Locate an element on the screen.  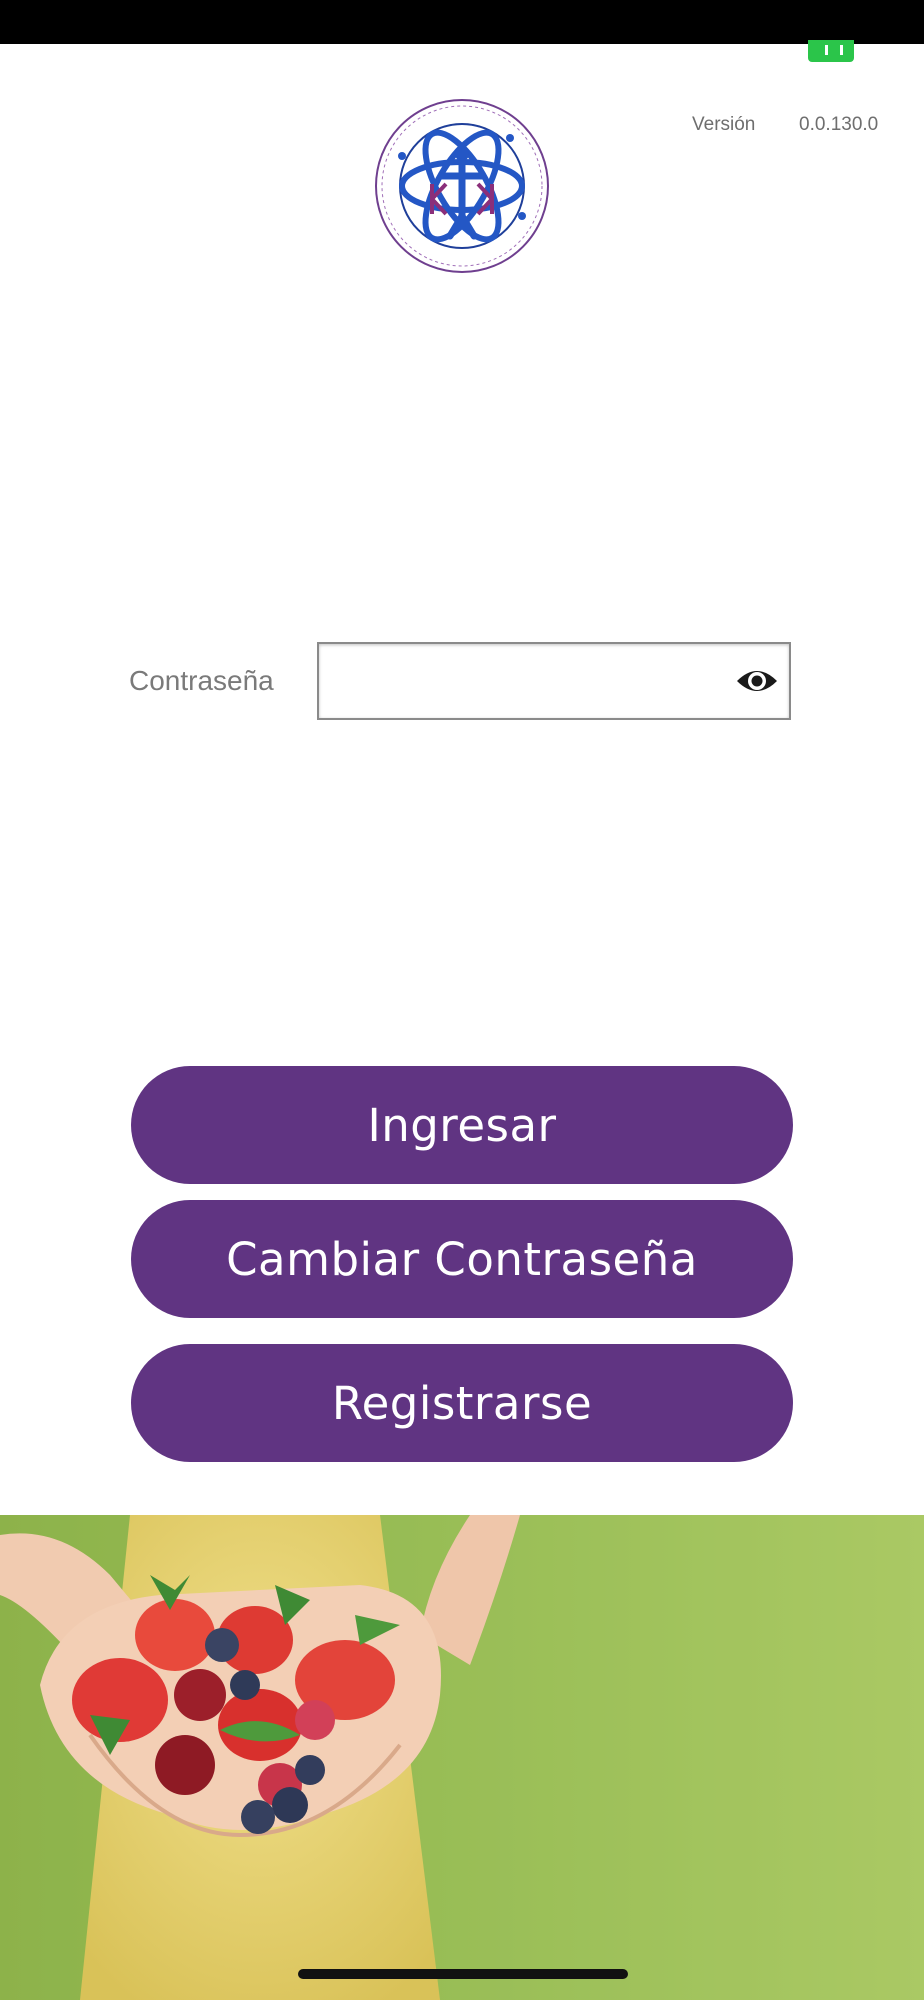
eye-icon is located at coordinates (757, 681).